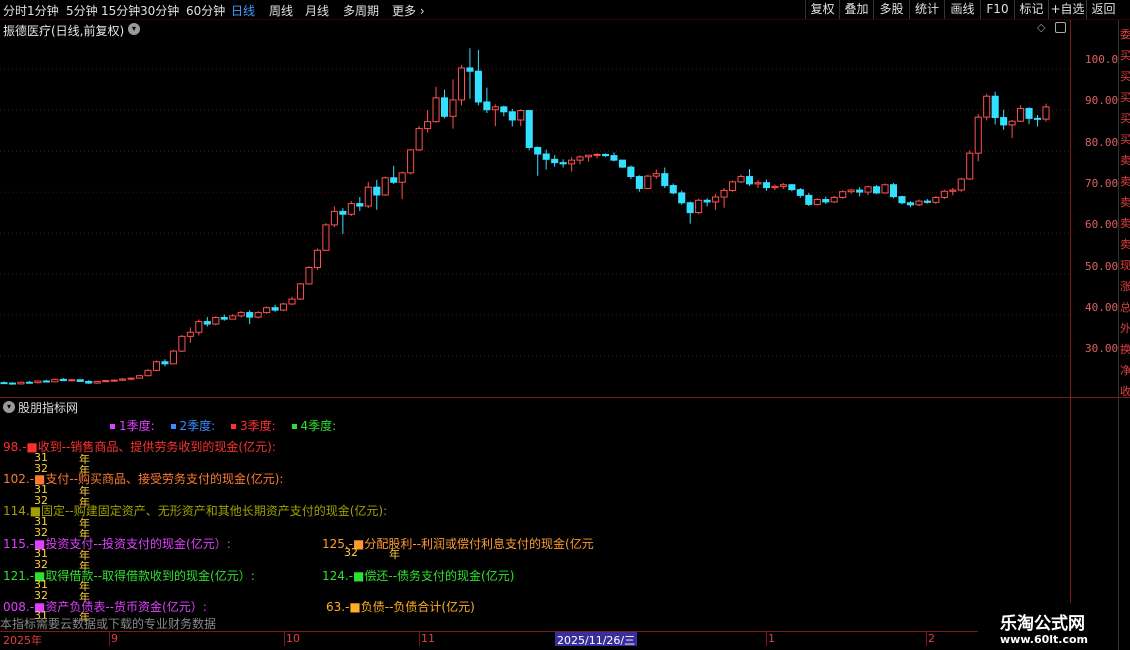  I want to click on period-tab-multi: 多周期, so click(361, 10).